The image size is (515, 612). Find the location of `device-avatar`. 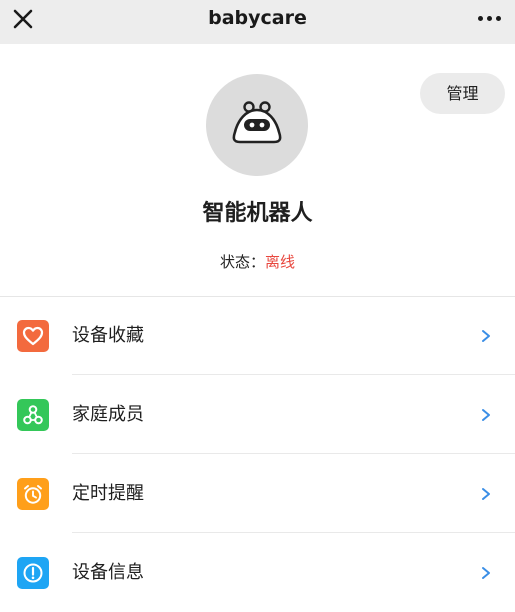

device-avatar is located at coordinates (257, 125).